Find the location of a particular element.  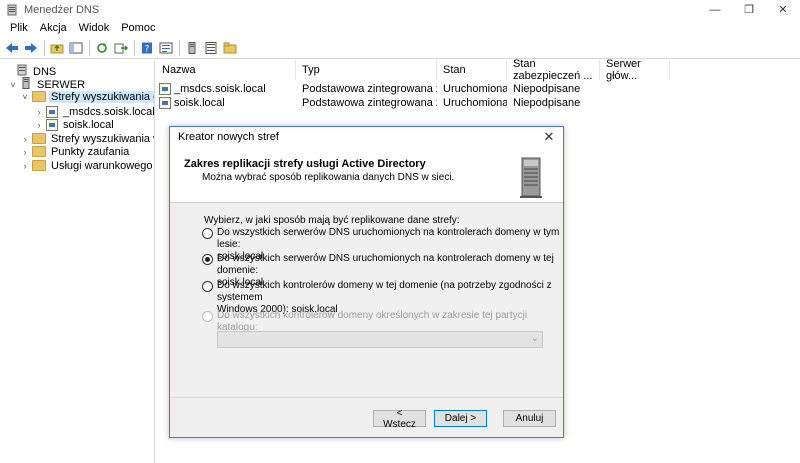

tree-item-label: Usługi warunkowego prz is located at coordinates (102, 165).